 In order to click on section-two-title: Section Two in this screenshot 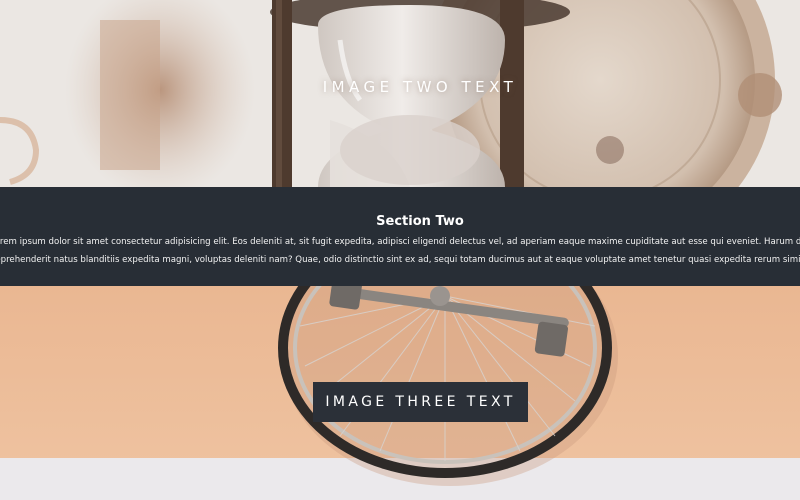, I will do `click(420, 221)`.